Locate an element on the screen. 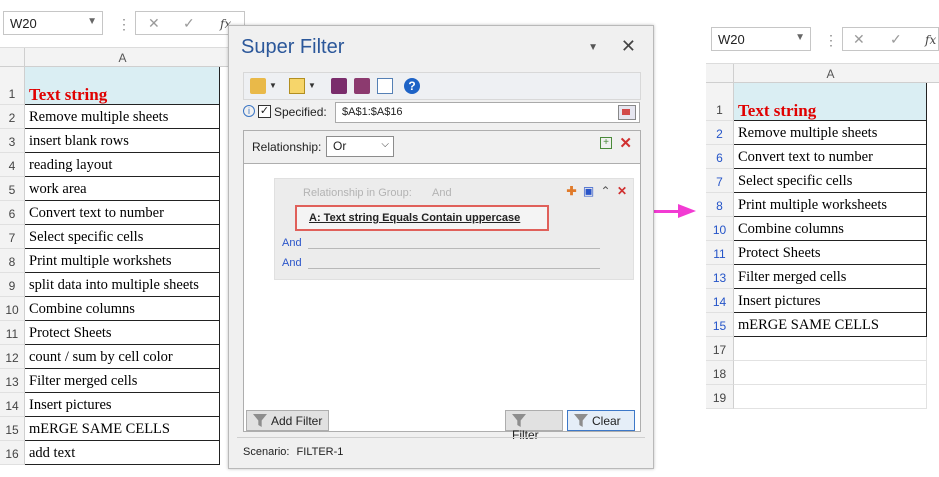 The image size is (939, 477). right-name-box: W20 ▼ is located at coordinates (761, 39).